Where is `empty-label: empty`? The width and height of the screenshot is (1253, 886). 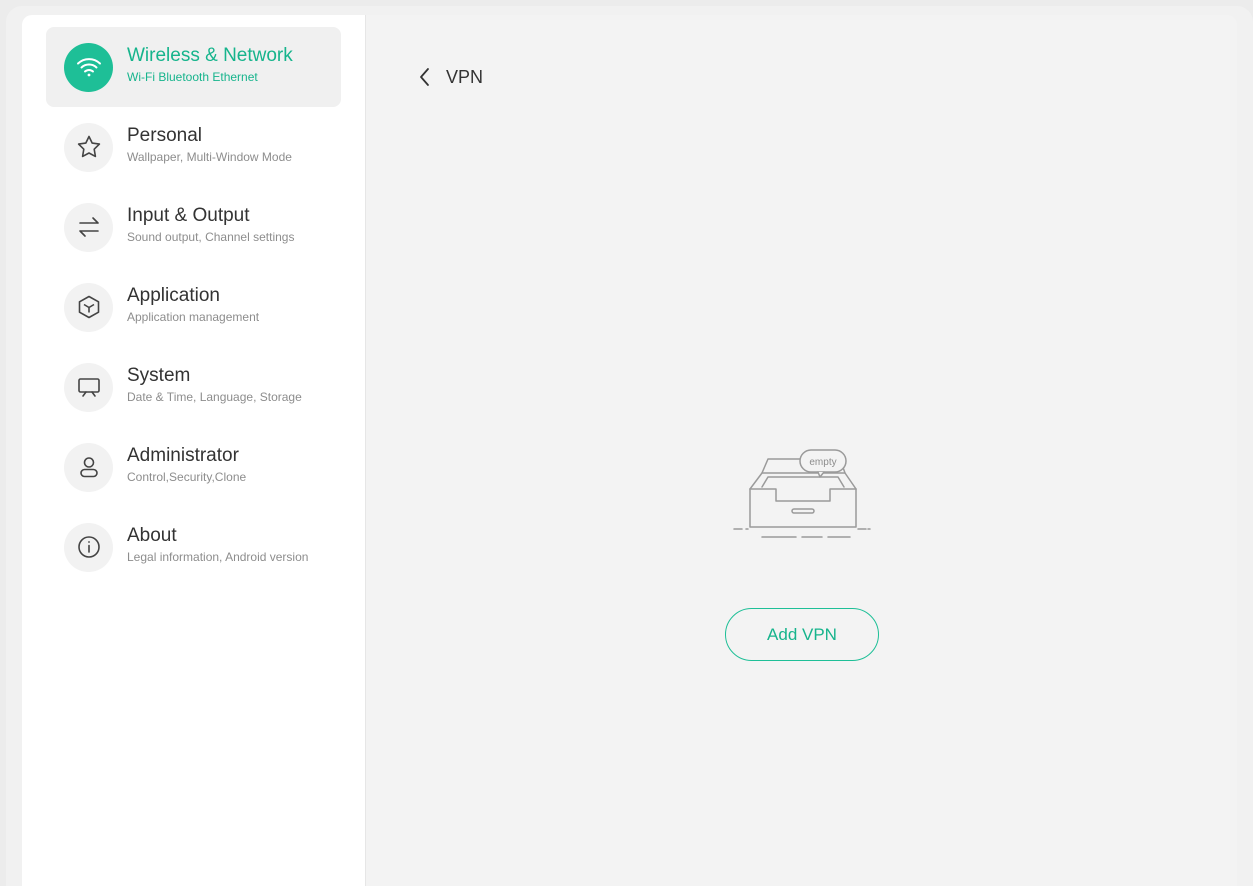 empty-label: empty is located at coordinates (822, 462).